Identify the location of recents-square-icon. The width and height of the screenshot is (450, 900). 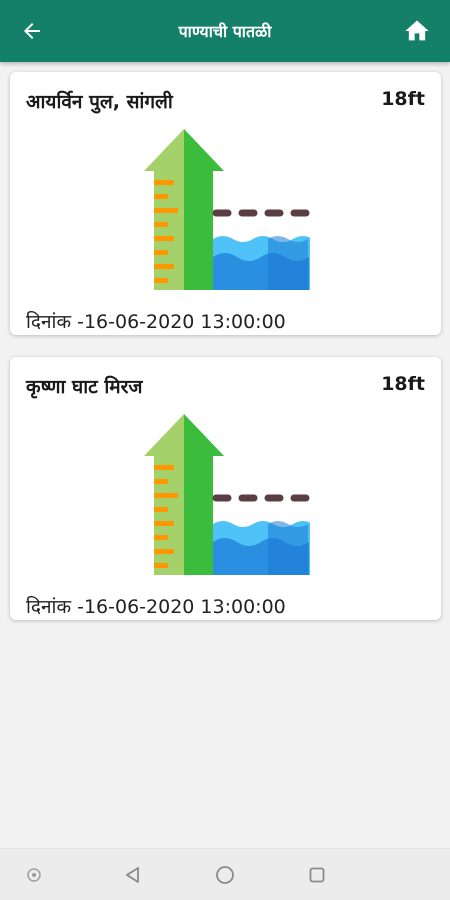
(317, 875).